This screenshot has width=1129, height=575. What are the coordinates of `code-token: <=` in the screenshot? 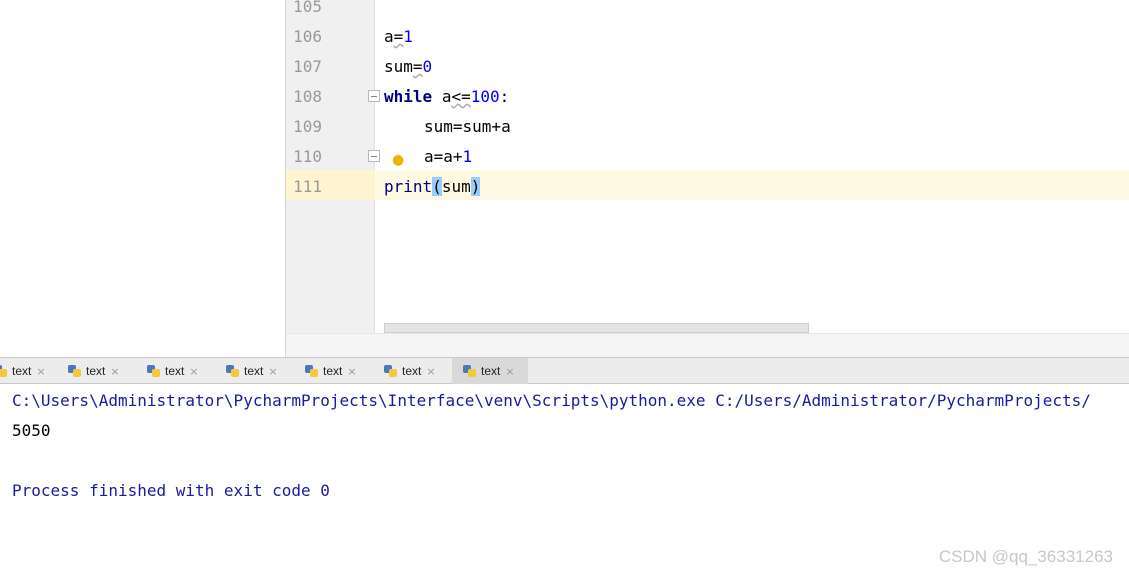 It's located at (461, 96).